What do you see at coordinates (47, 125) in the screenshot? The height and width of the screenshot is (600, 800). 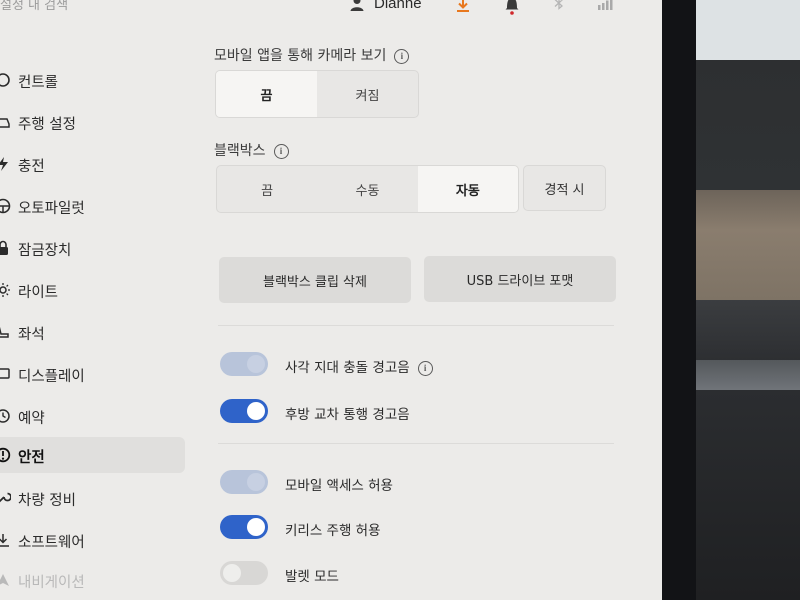 I see `sidebar-item-label: 주행 설정` at bounding box center [47, 125].